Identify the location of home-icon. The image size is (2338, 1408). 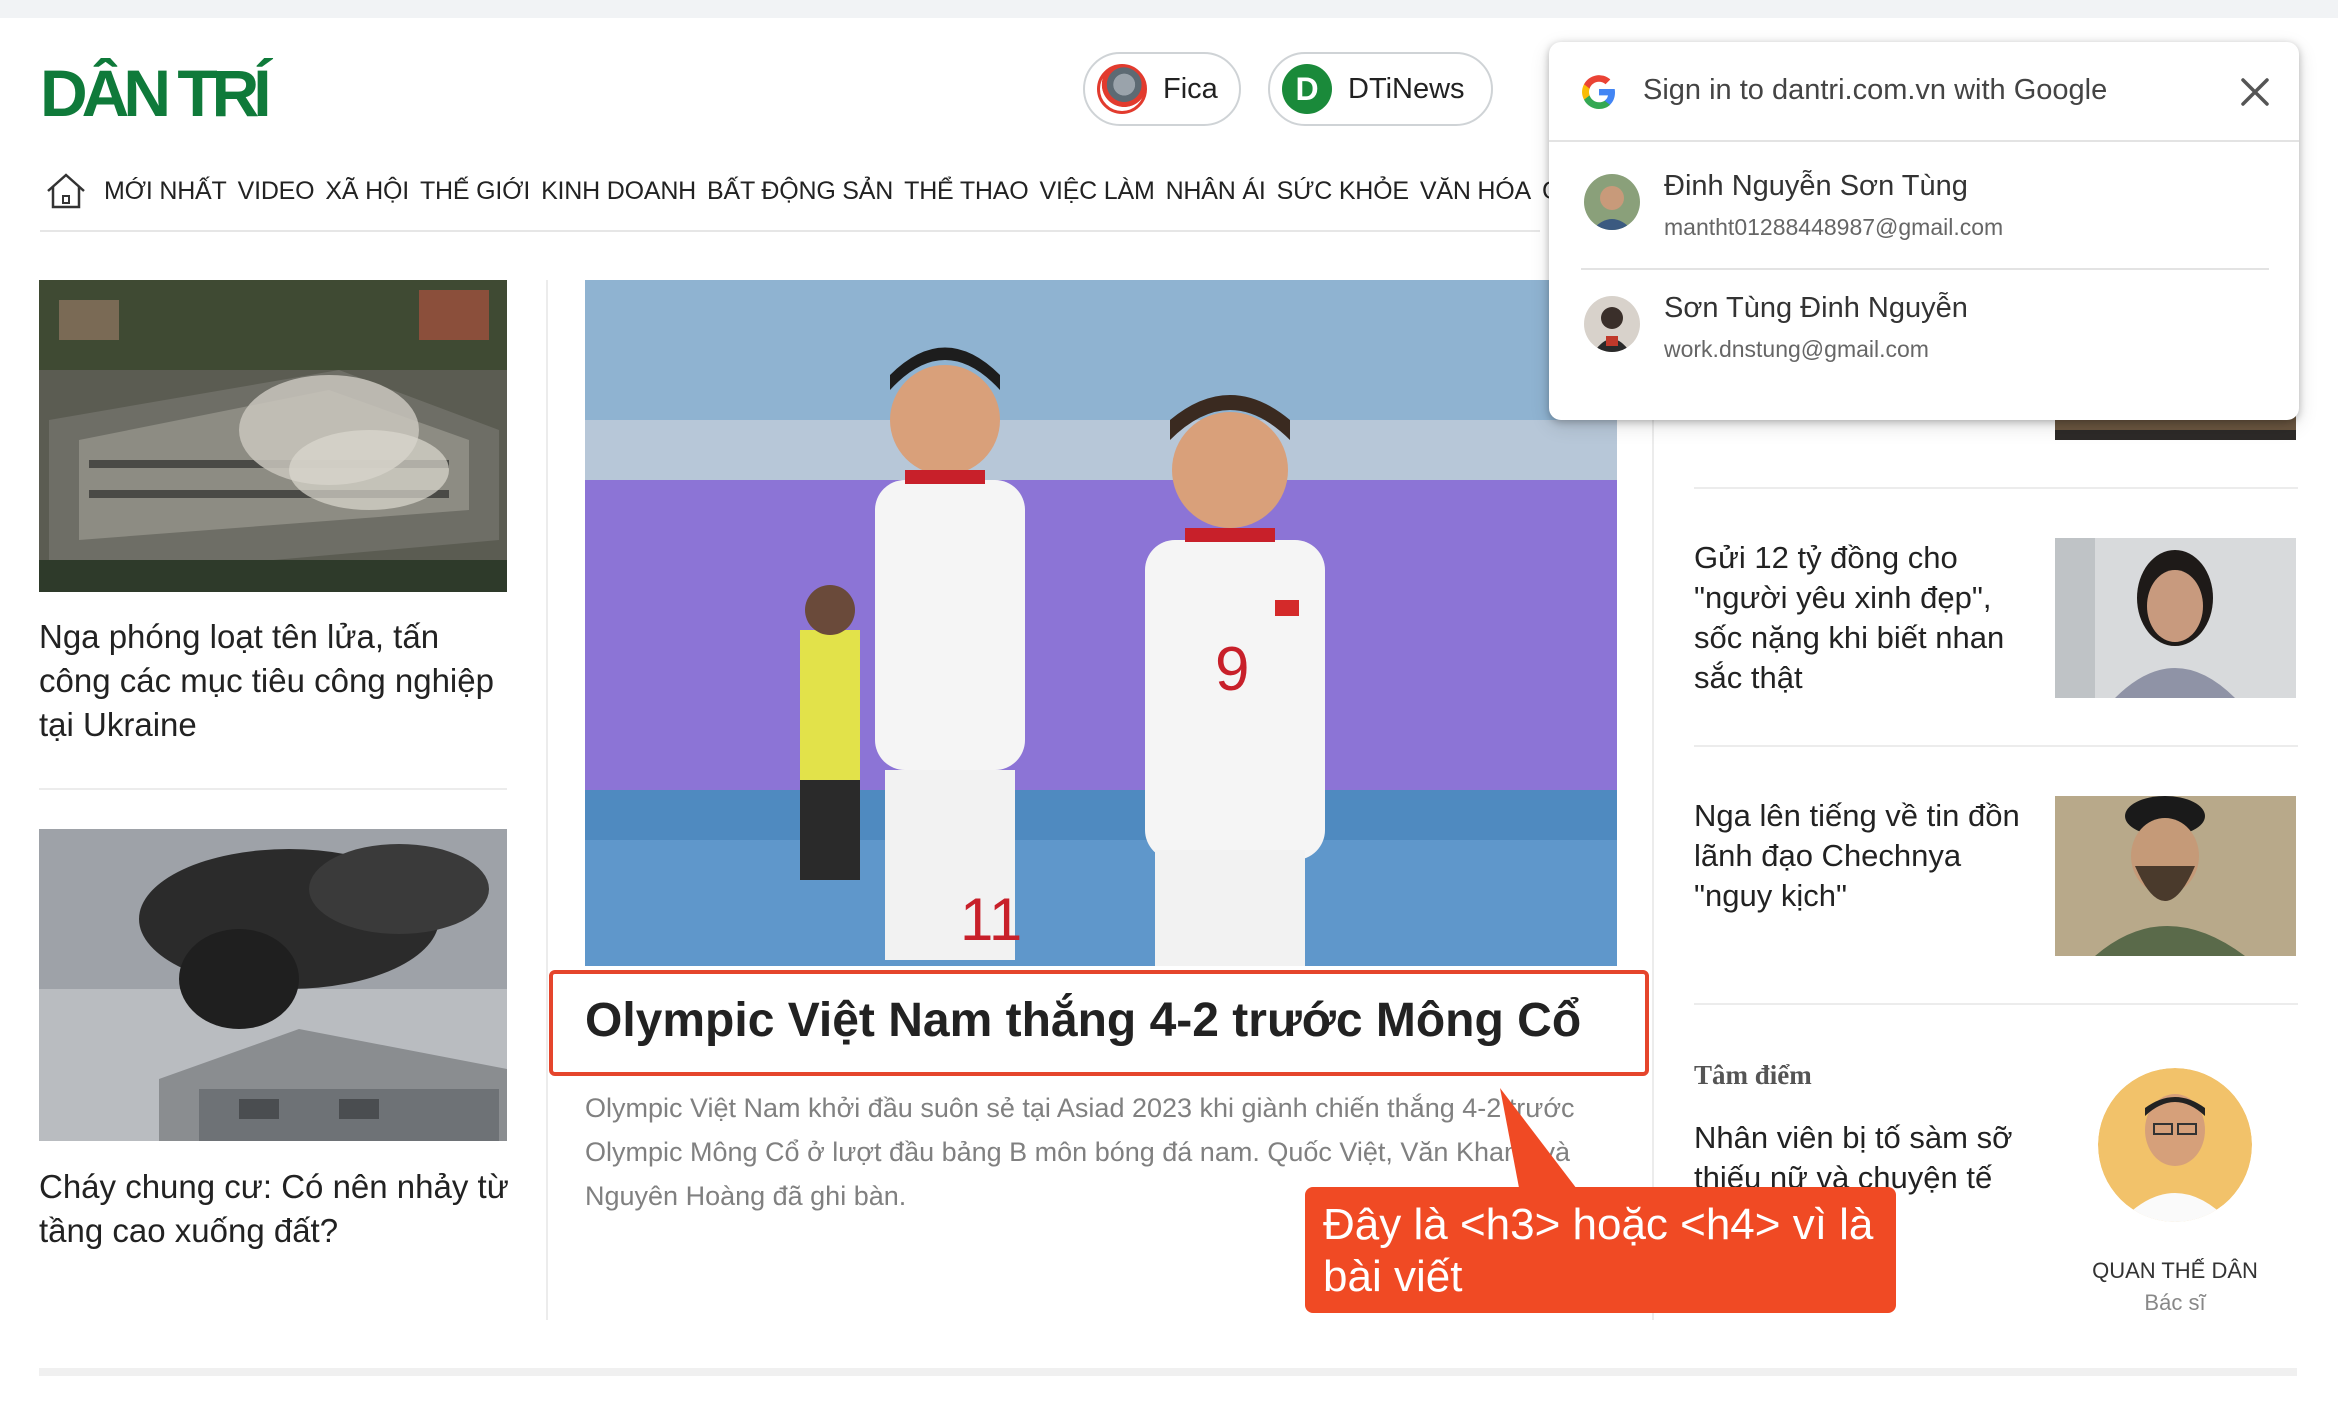
(66, 191).